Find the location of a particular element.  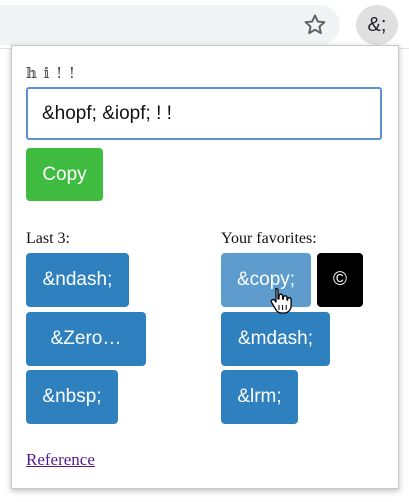

favorite-entity-button: &lrm; is located at coordinates (259, 397).